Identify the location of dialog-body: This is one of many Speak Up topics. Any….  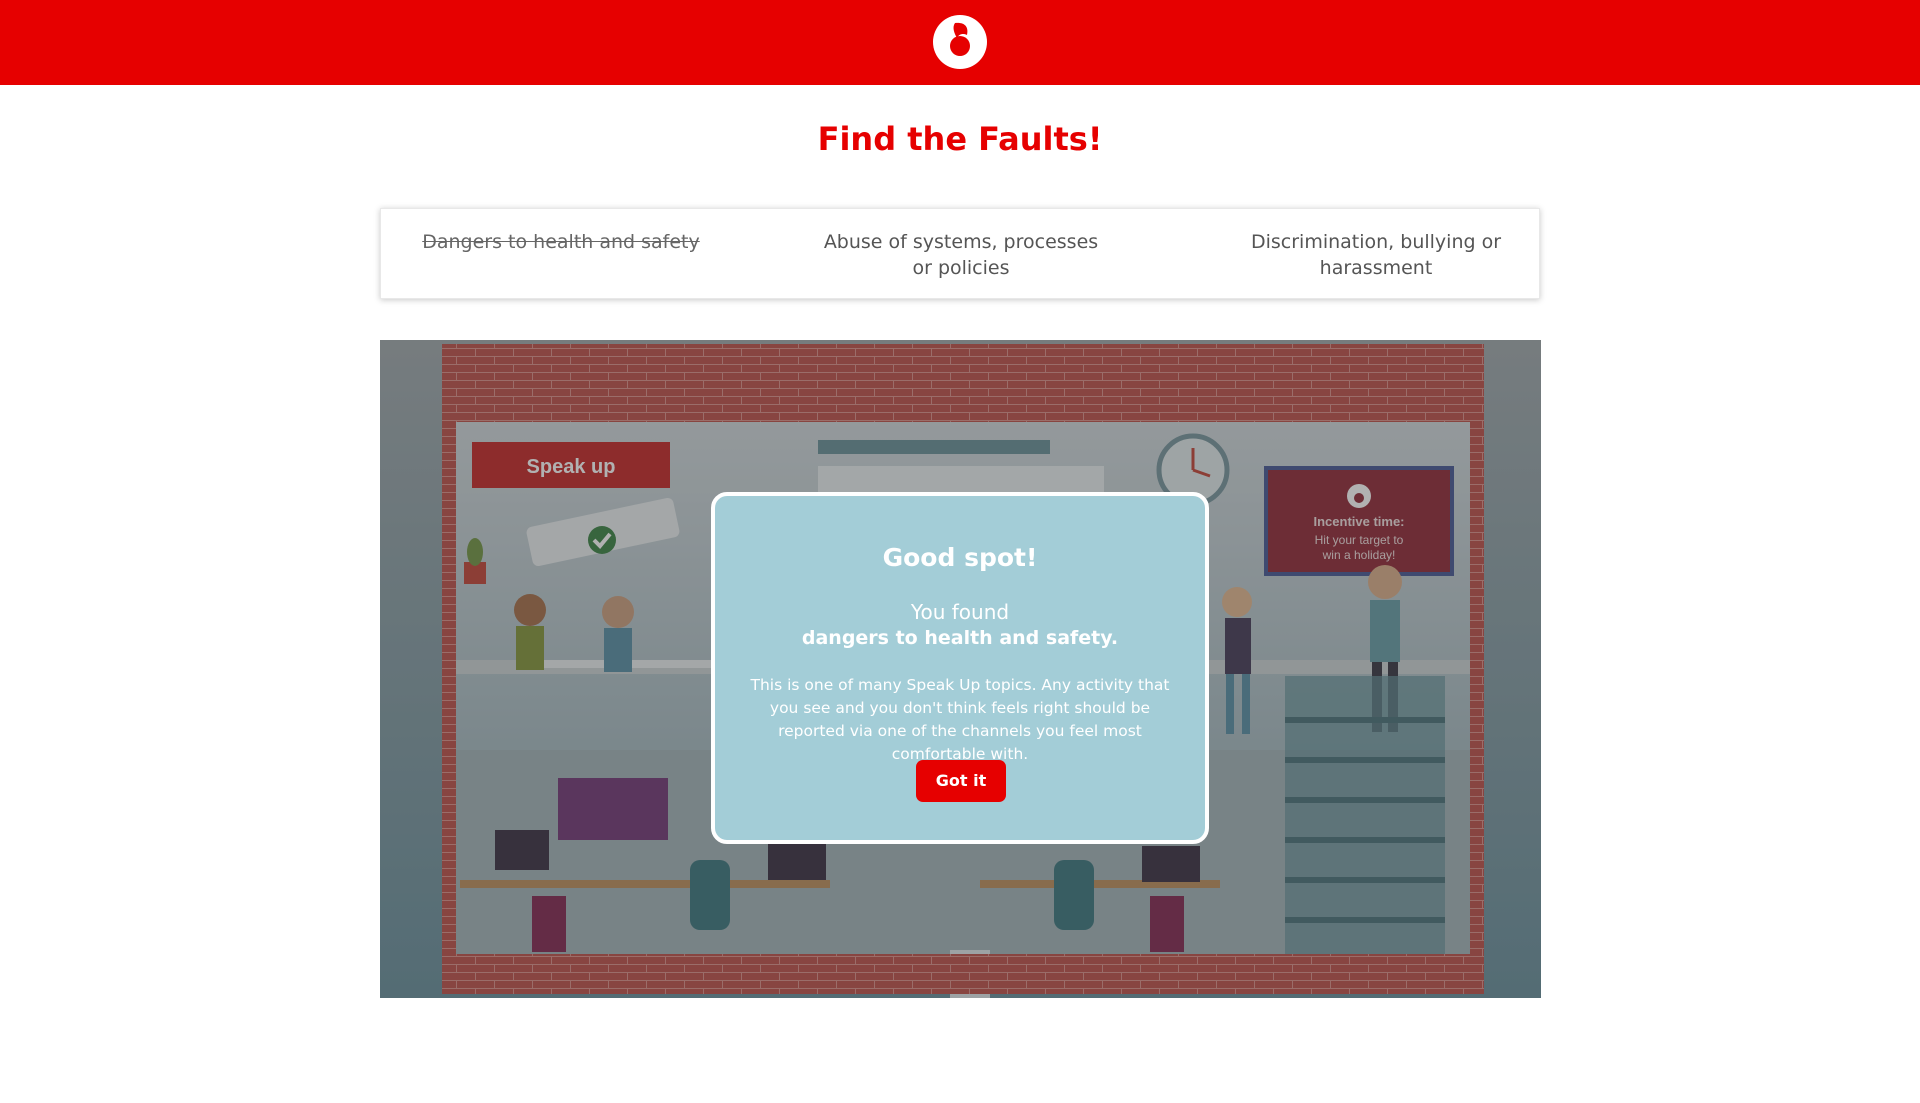
(960, 719).